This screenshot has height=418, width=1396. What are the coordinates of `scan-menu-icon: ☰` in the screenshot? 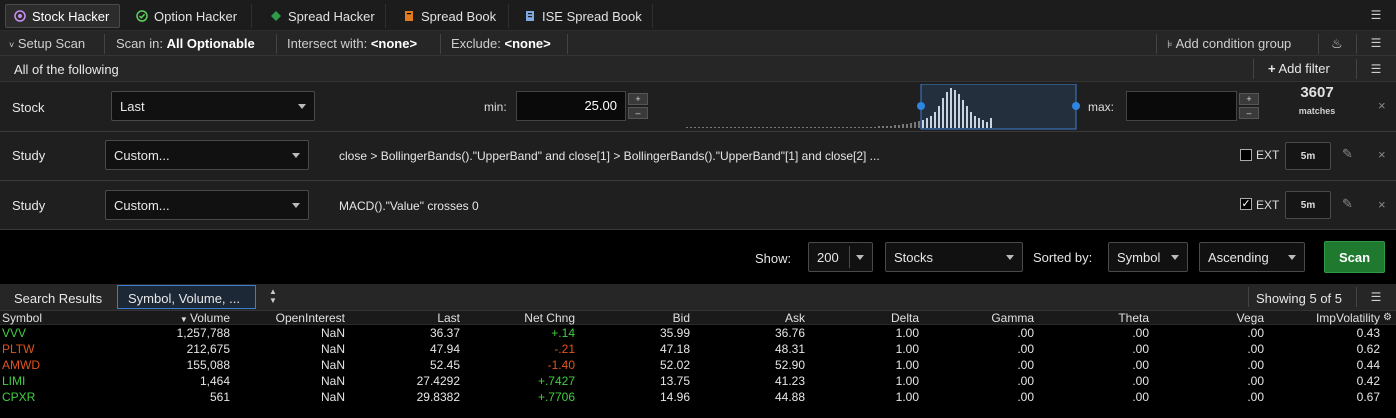 It's located at (1376, 43).